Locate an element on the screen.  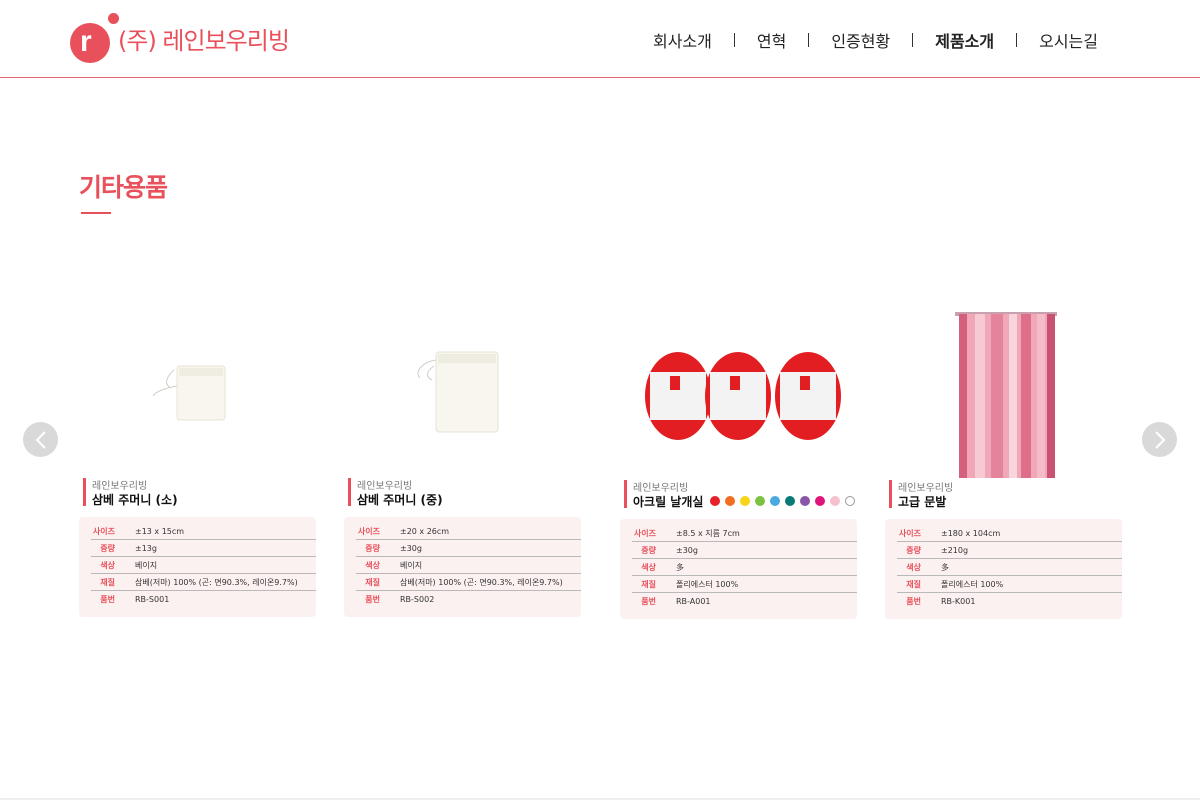
section-title: 기타용품 is located at coordinates (123, 187).